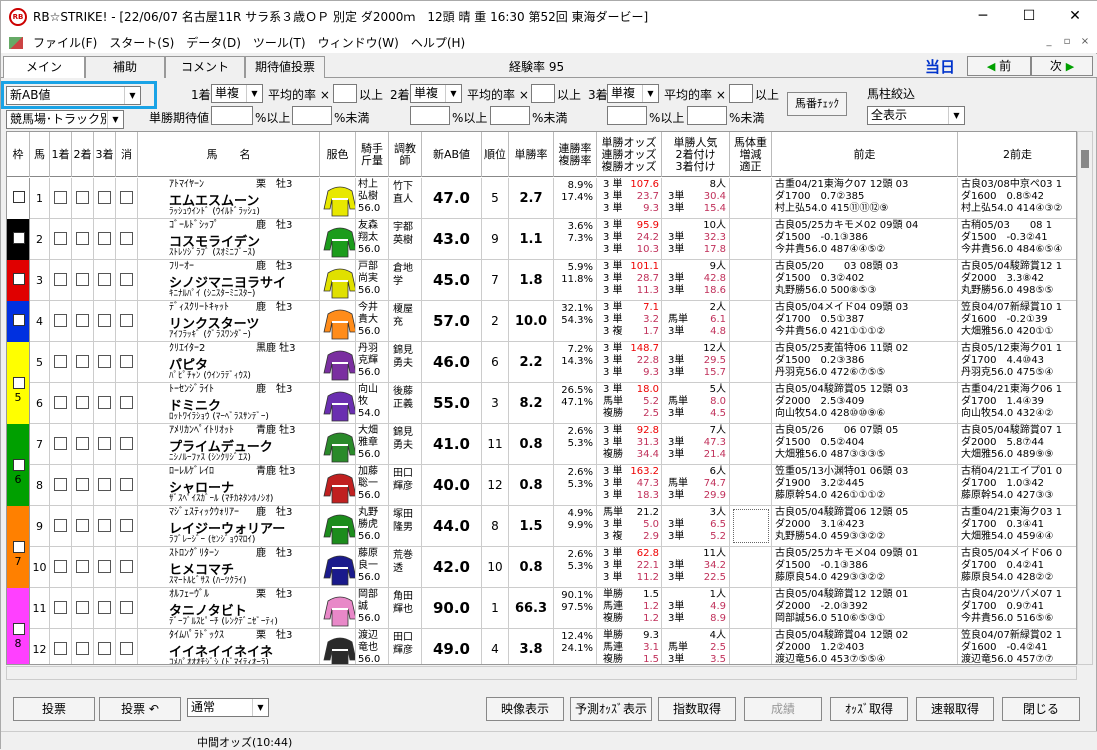 This screenshot has height=750, width=1097. Describe the element at coordinates (127, 154) in the screenshot. I see `header-kesu: 消` at that location.